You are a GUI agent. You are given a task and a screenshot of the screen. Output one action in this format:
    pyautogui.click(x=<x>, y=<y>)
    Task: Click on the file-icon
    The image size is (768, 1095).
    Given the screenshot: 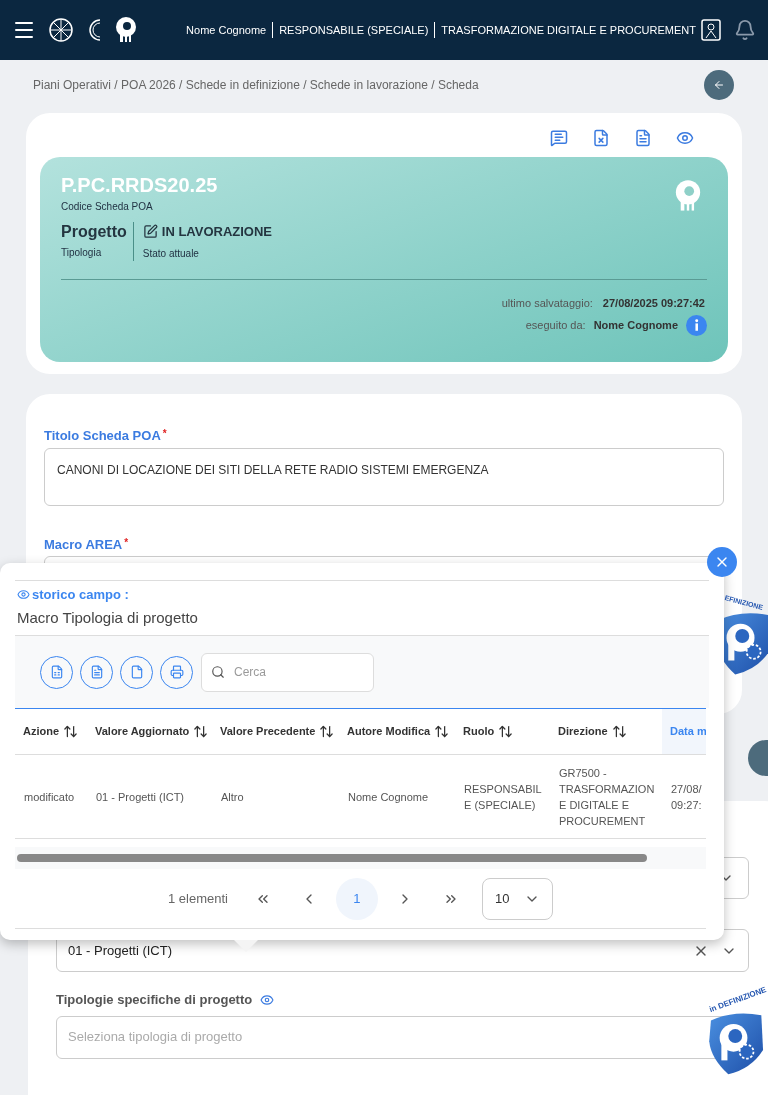 What is the action you would take?
    pyautogui.click(x=136, y=672)
    